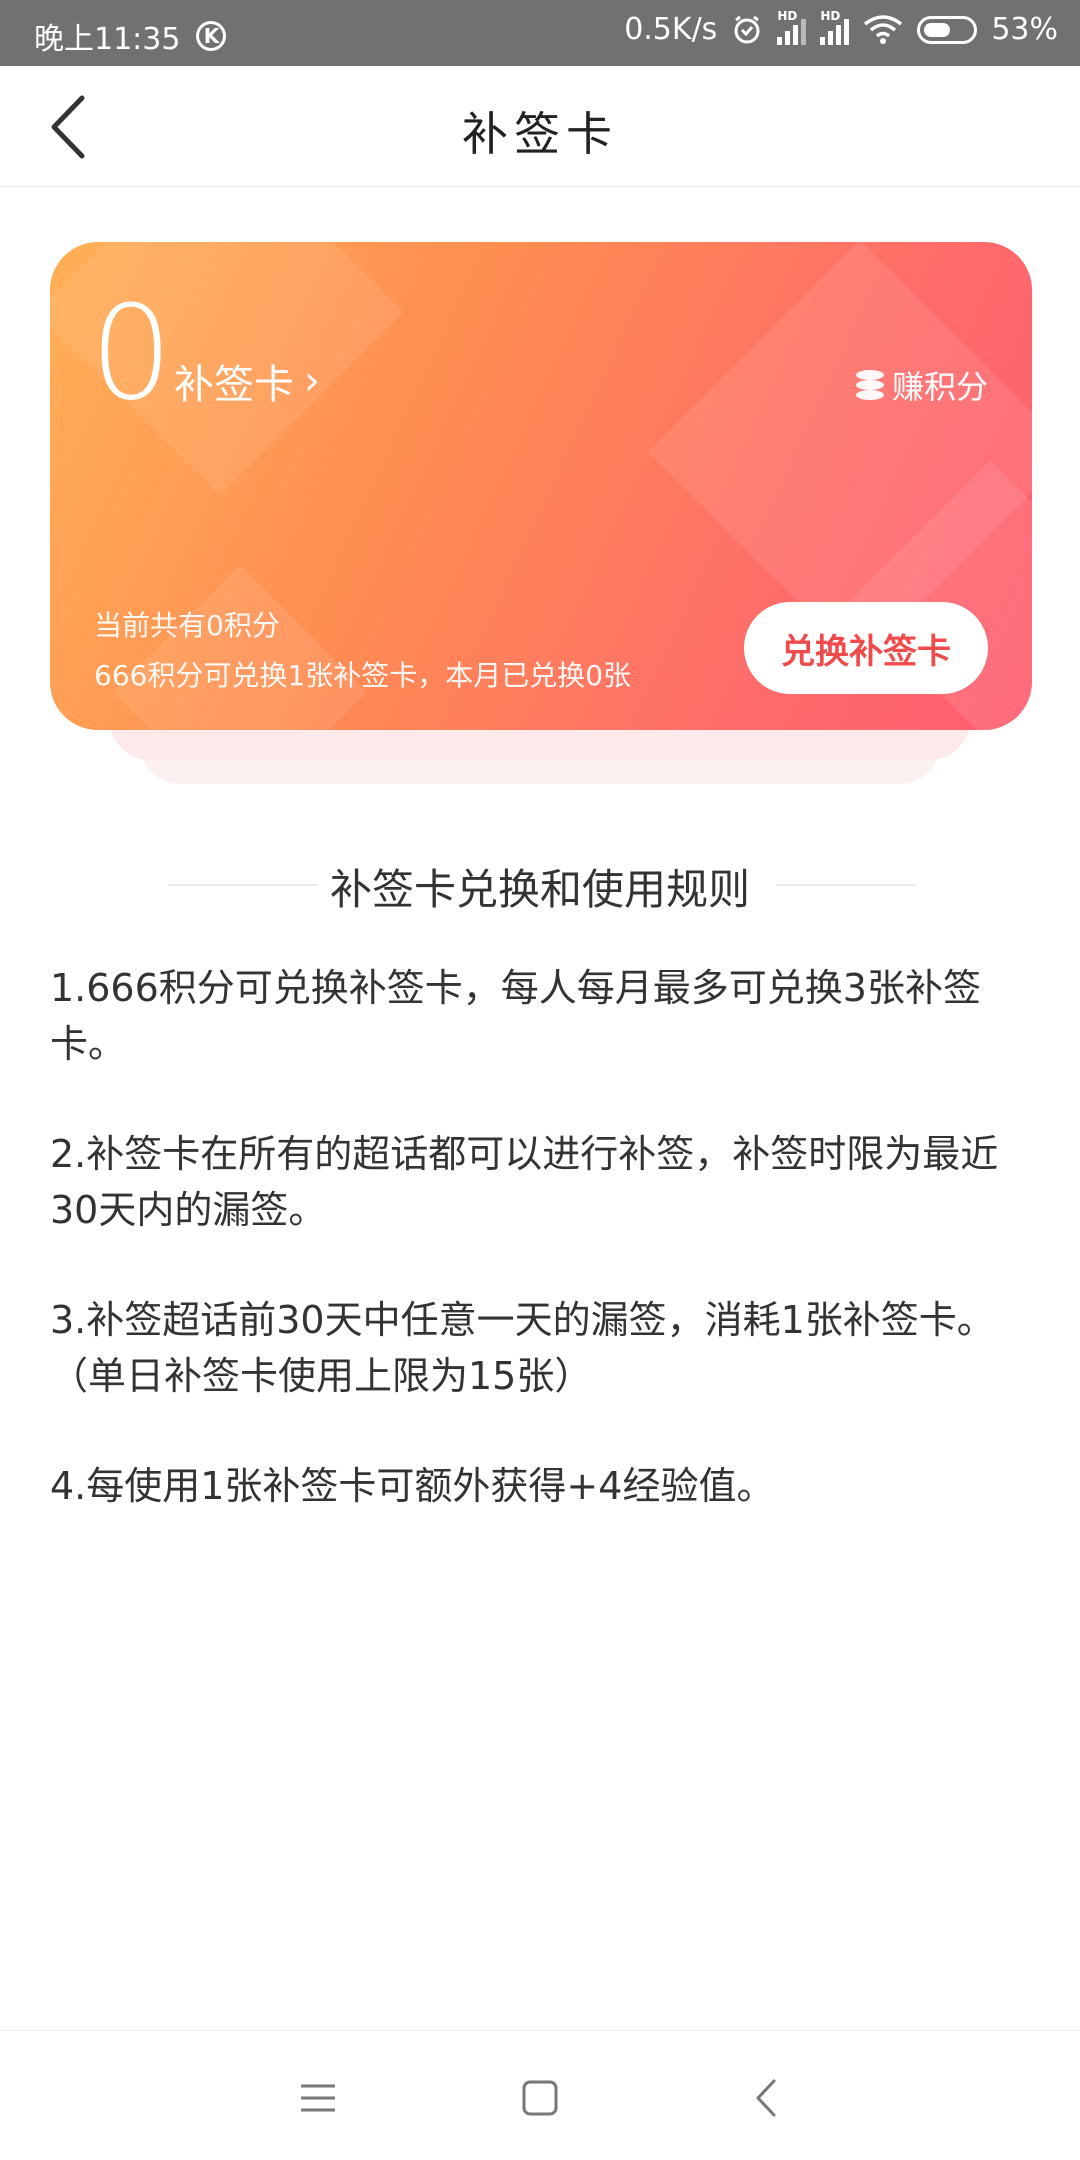 The width and height of the screenshot is (1080, 2160). I want to click on points-info: 当前共有0积分, so click(187, 625).